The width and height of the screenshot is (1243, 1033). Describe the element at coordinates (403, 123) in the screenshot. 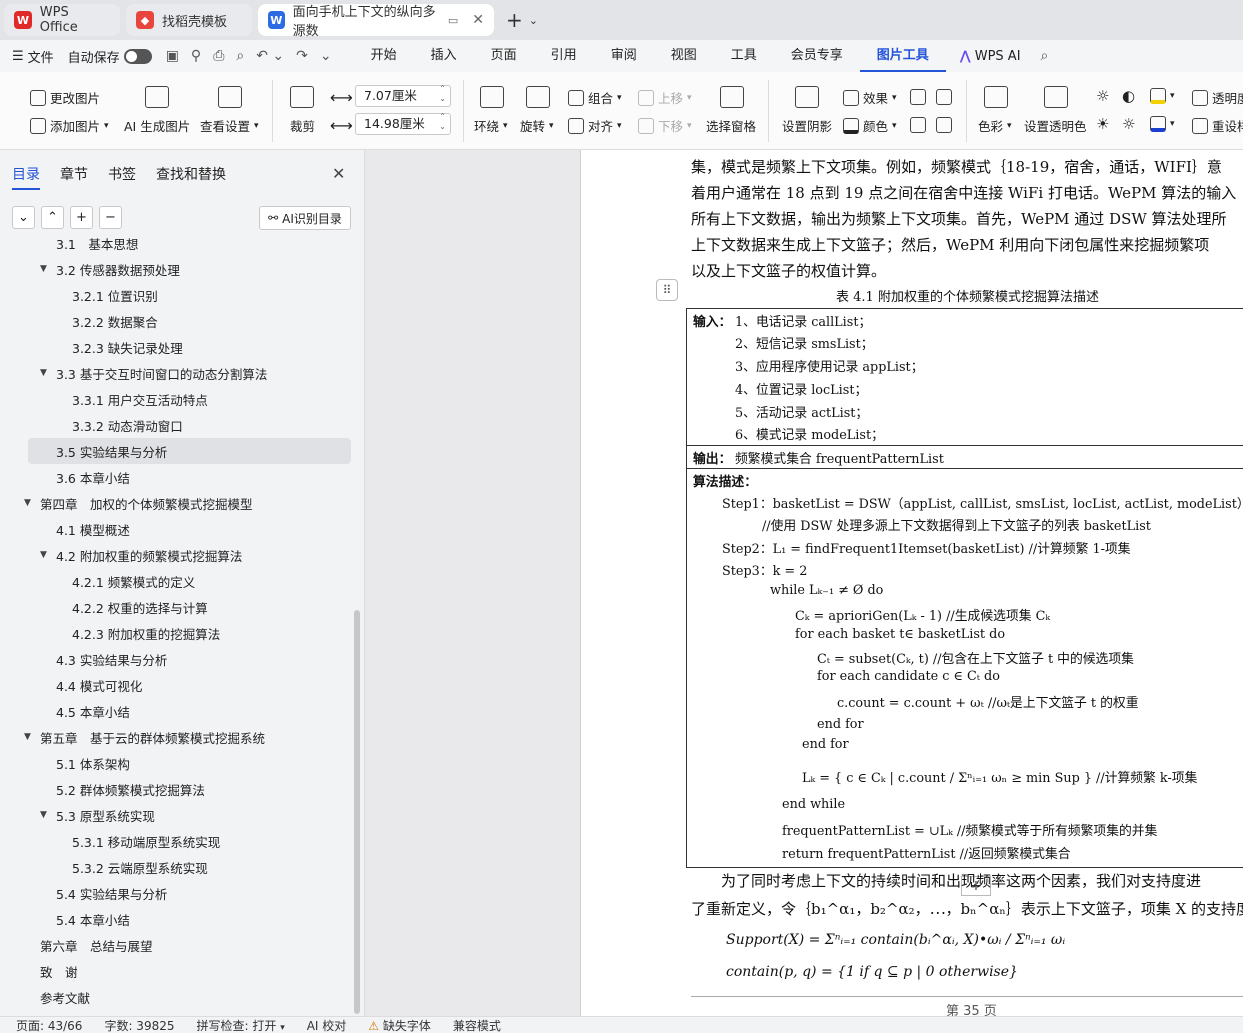

I see `height-input: 14.98厘米` at that location.